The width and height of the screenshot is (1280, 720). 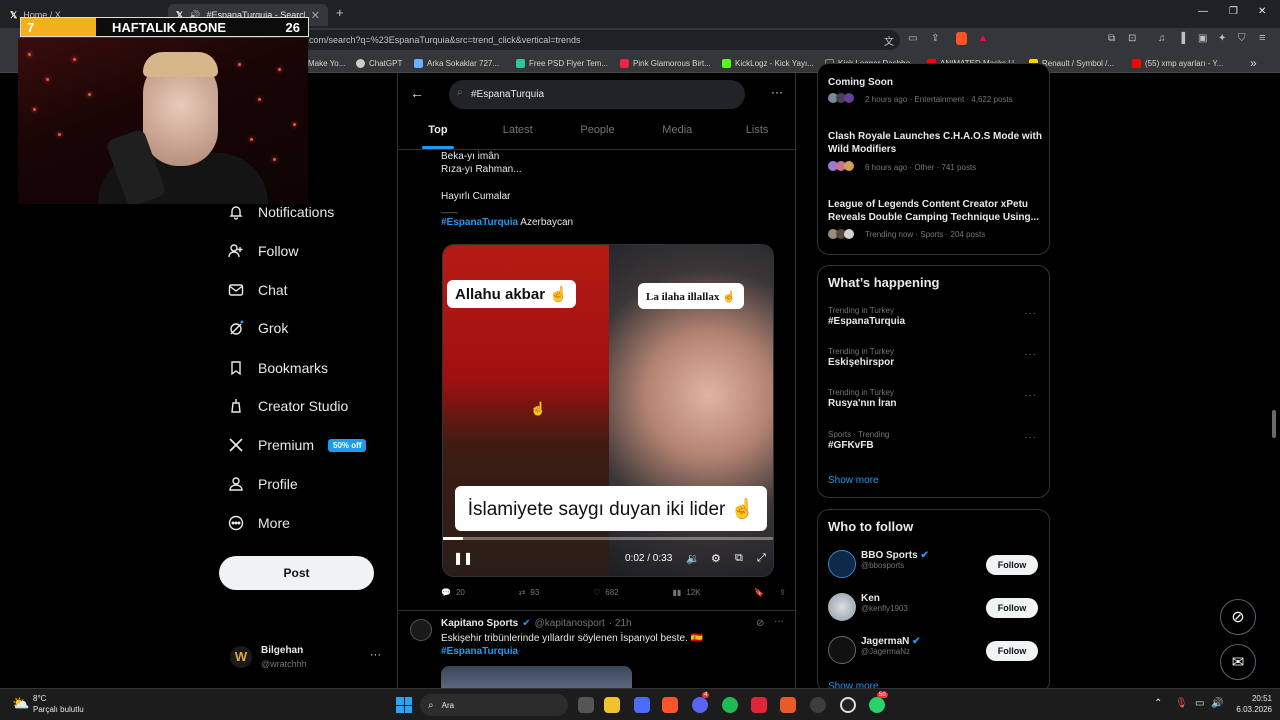 What do you see at coordinates (700, 705) in the screenshot?
I see `discord-icon` at bounding box center [700, 705].